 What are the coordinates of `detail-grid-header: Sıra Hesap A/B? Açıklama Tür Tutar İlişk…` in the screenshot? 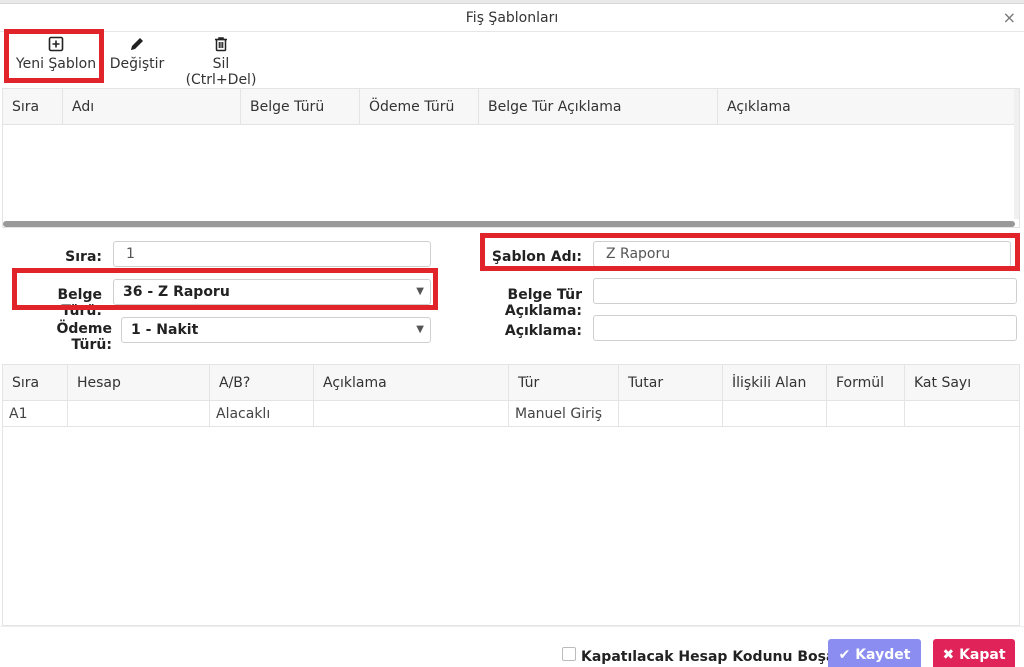 It's located at (511, 383).